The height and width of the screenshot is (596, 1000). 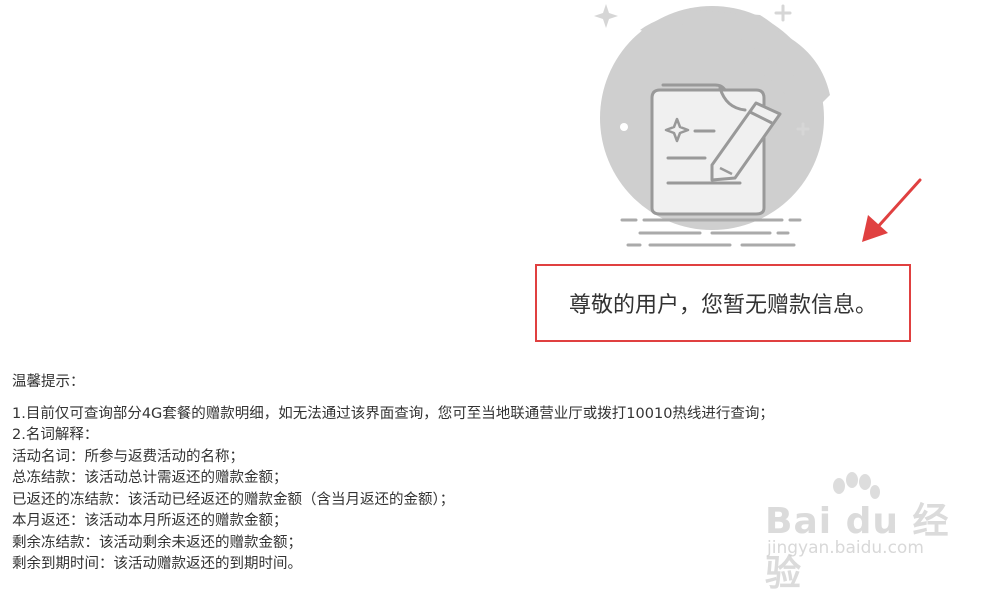 What do you see at coordinates (722, 305) in the screenshot?
I see `empty-state-message: 尊敬的用户，您暂无赠款信息。` at bounding box center [722, 305].